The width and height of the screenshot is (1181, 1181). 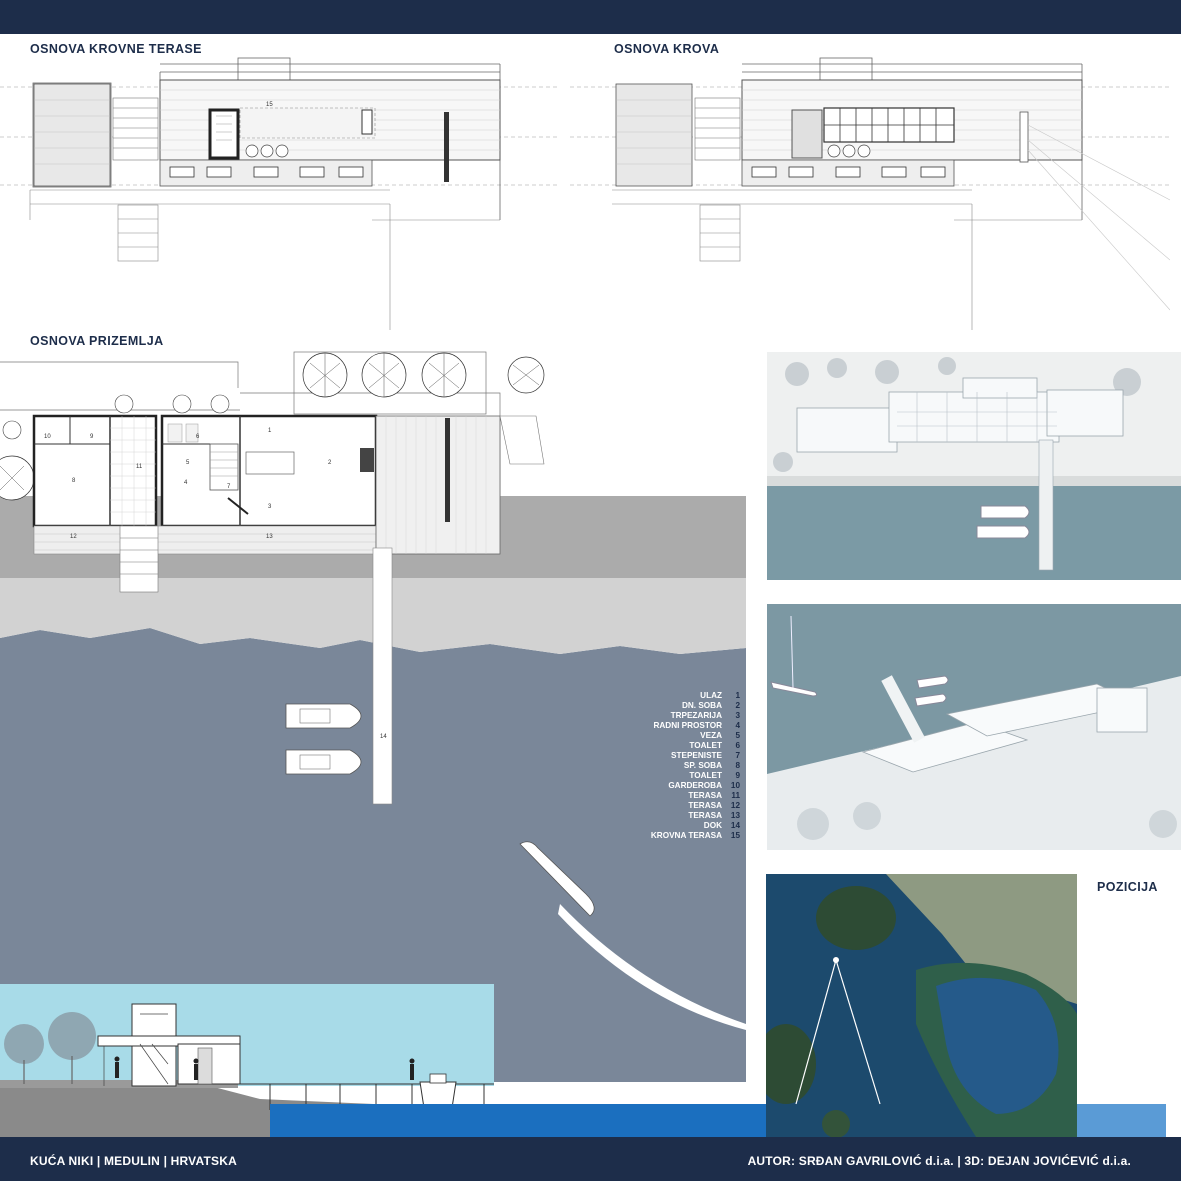 I want to click on legend-row: ULAZ 1, so click(x=670, y=696).